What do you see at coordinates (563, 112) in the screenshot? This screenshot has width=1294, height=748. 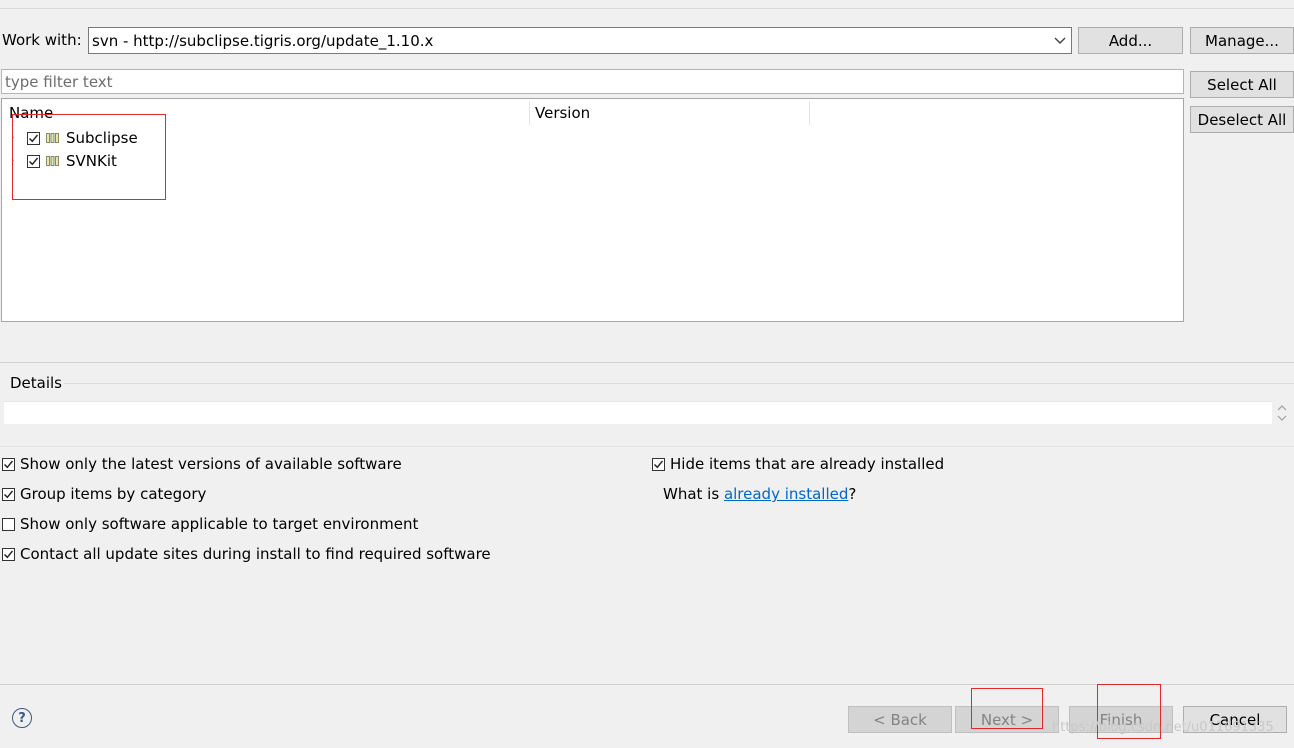 I see `column-header-version-label: Version` at bounding box center [563, 112].